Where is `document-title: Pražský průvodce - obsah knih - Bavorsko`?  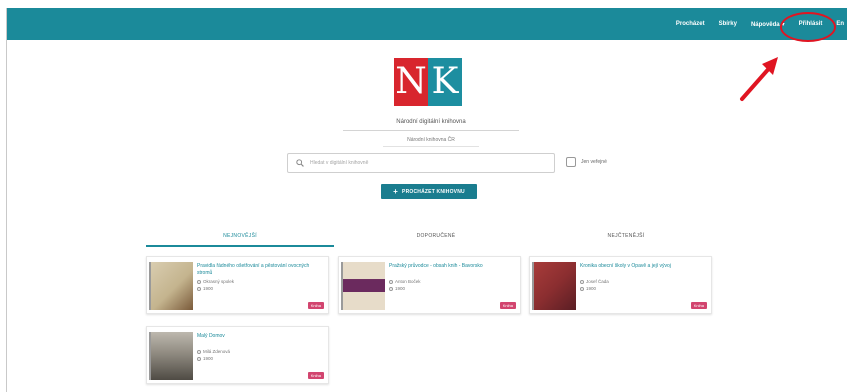 document-title: Pražský průvodce - obsah knih - Bavorsko is located at coordinates (450, 266).